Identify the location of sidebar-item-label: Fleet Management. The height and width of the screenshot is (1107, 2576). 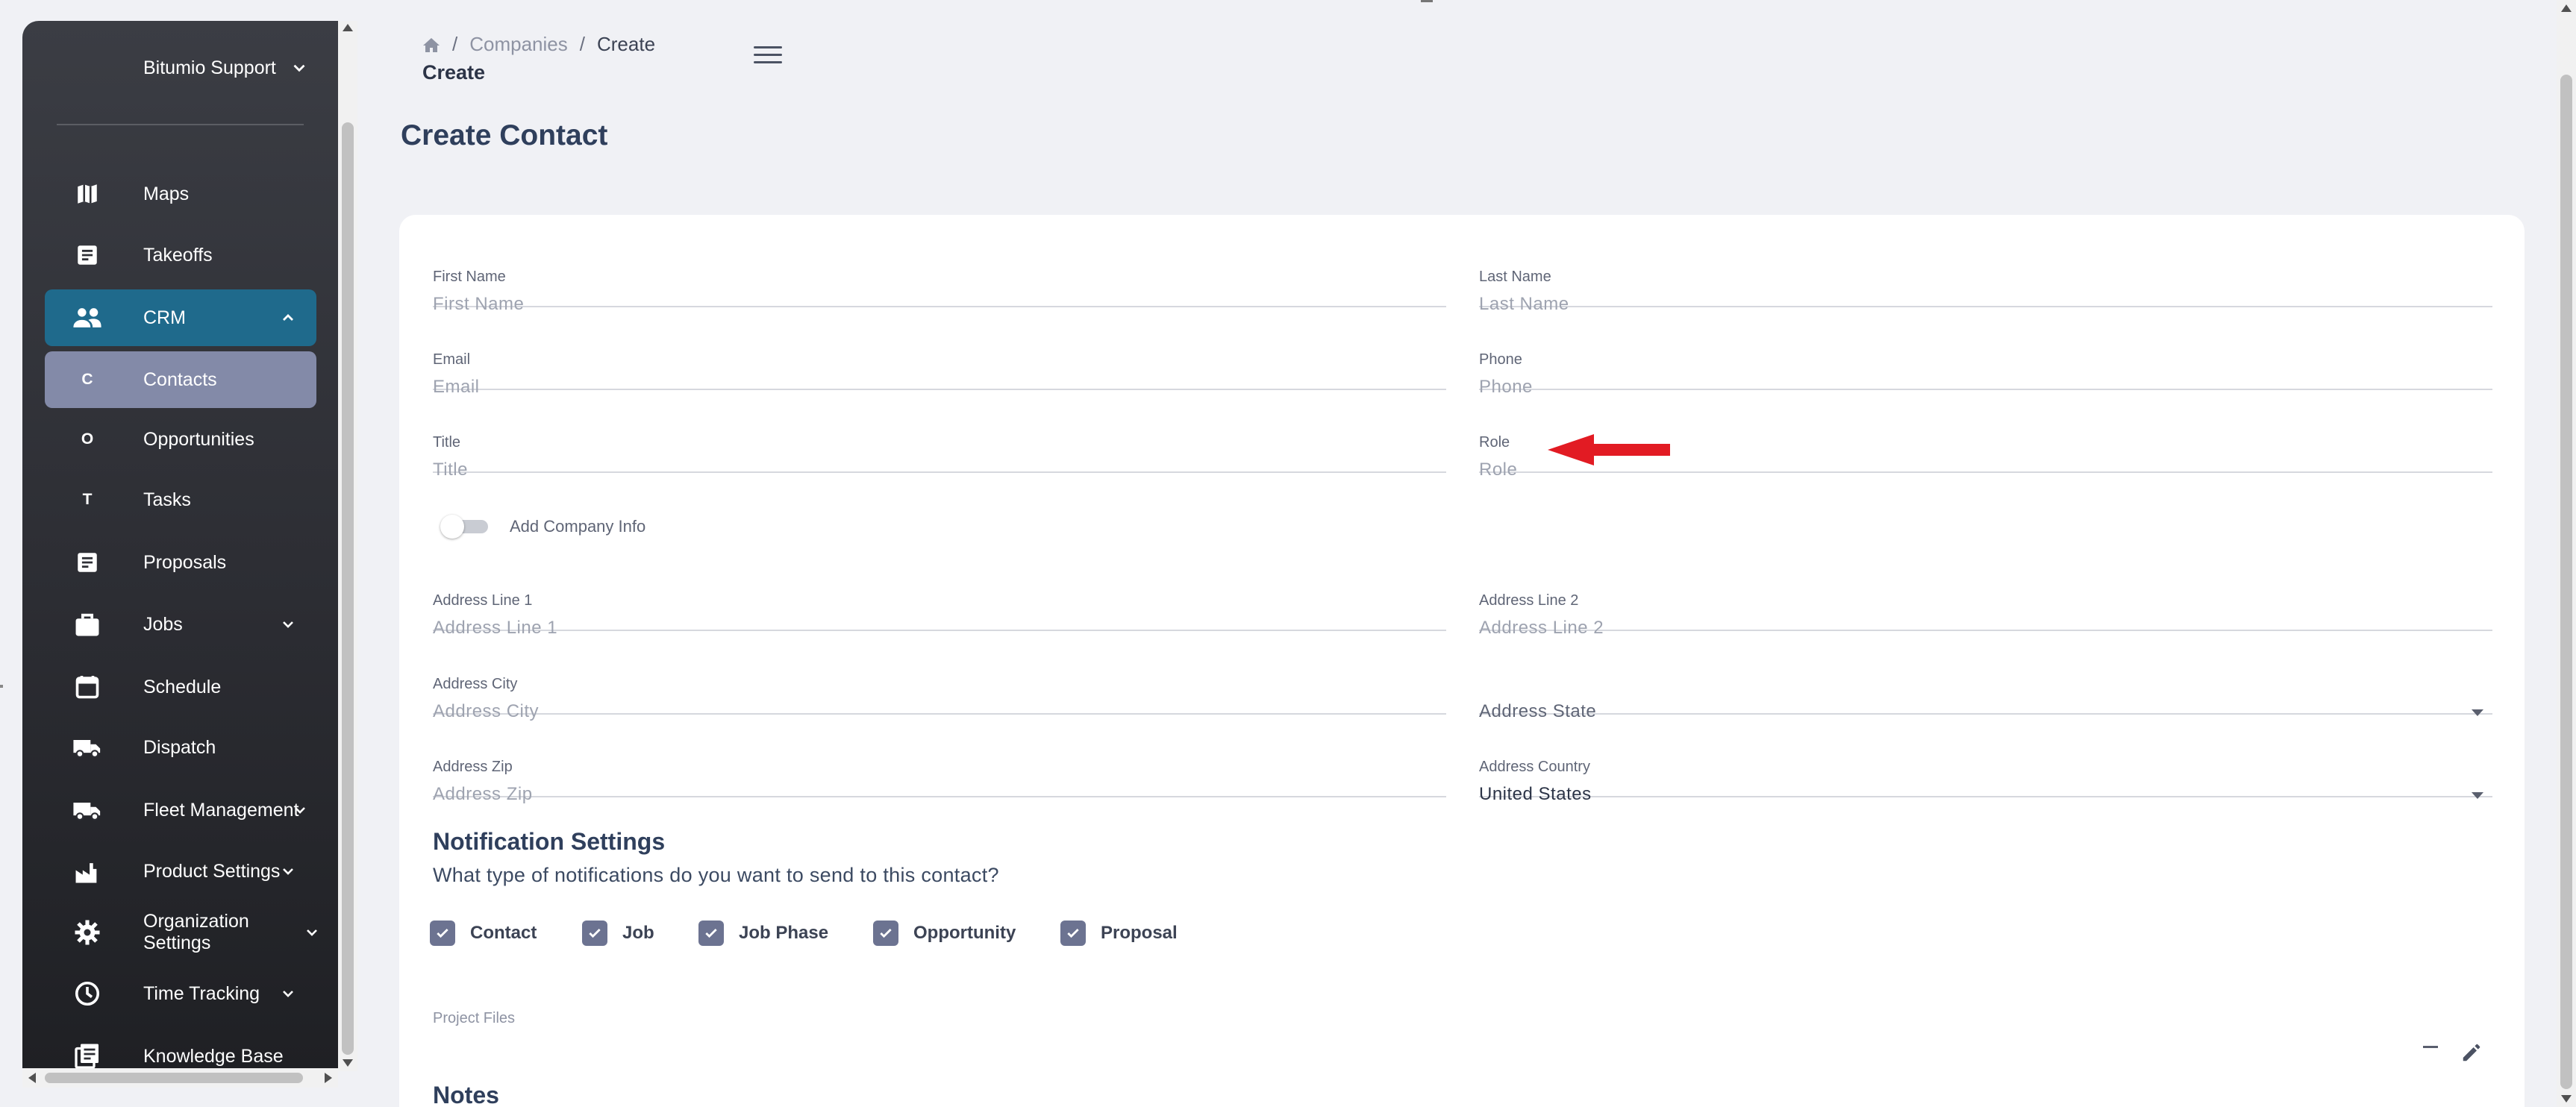
(221, 810).